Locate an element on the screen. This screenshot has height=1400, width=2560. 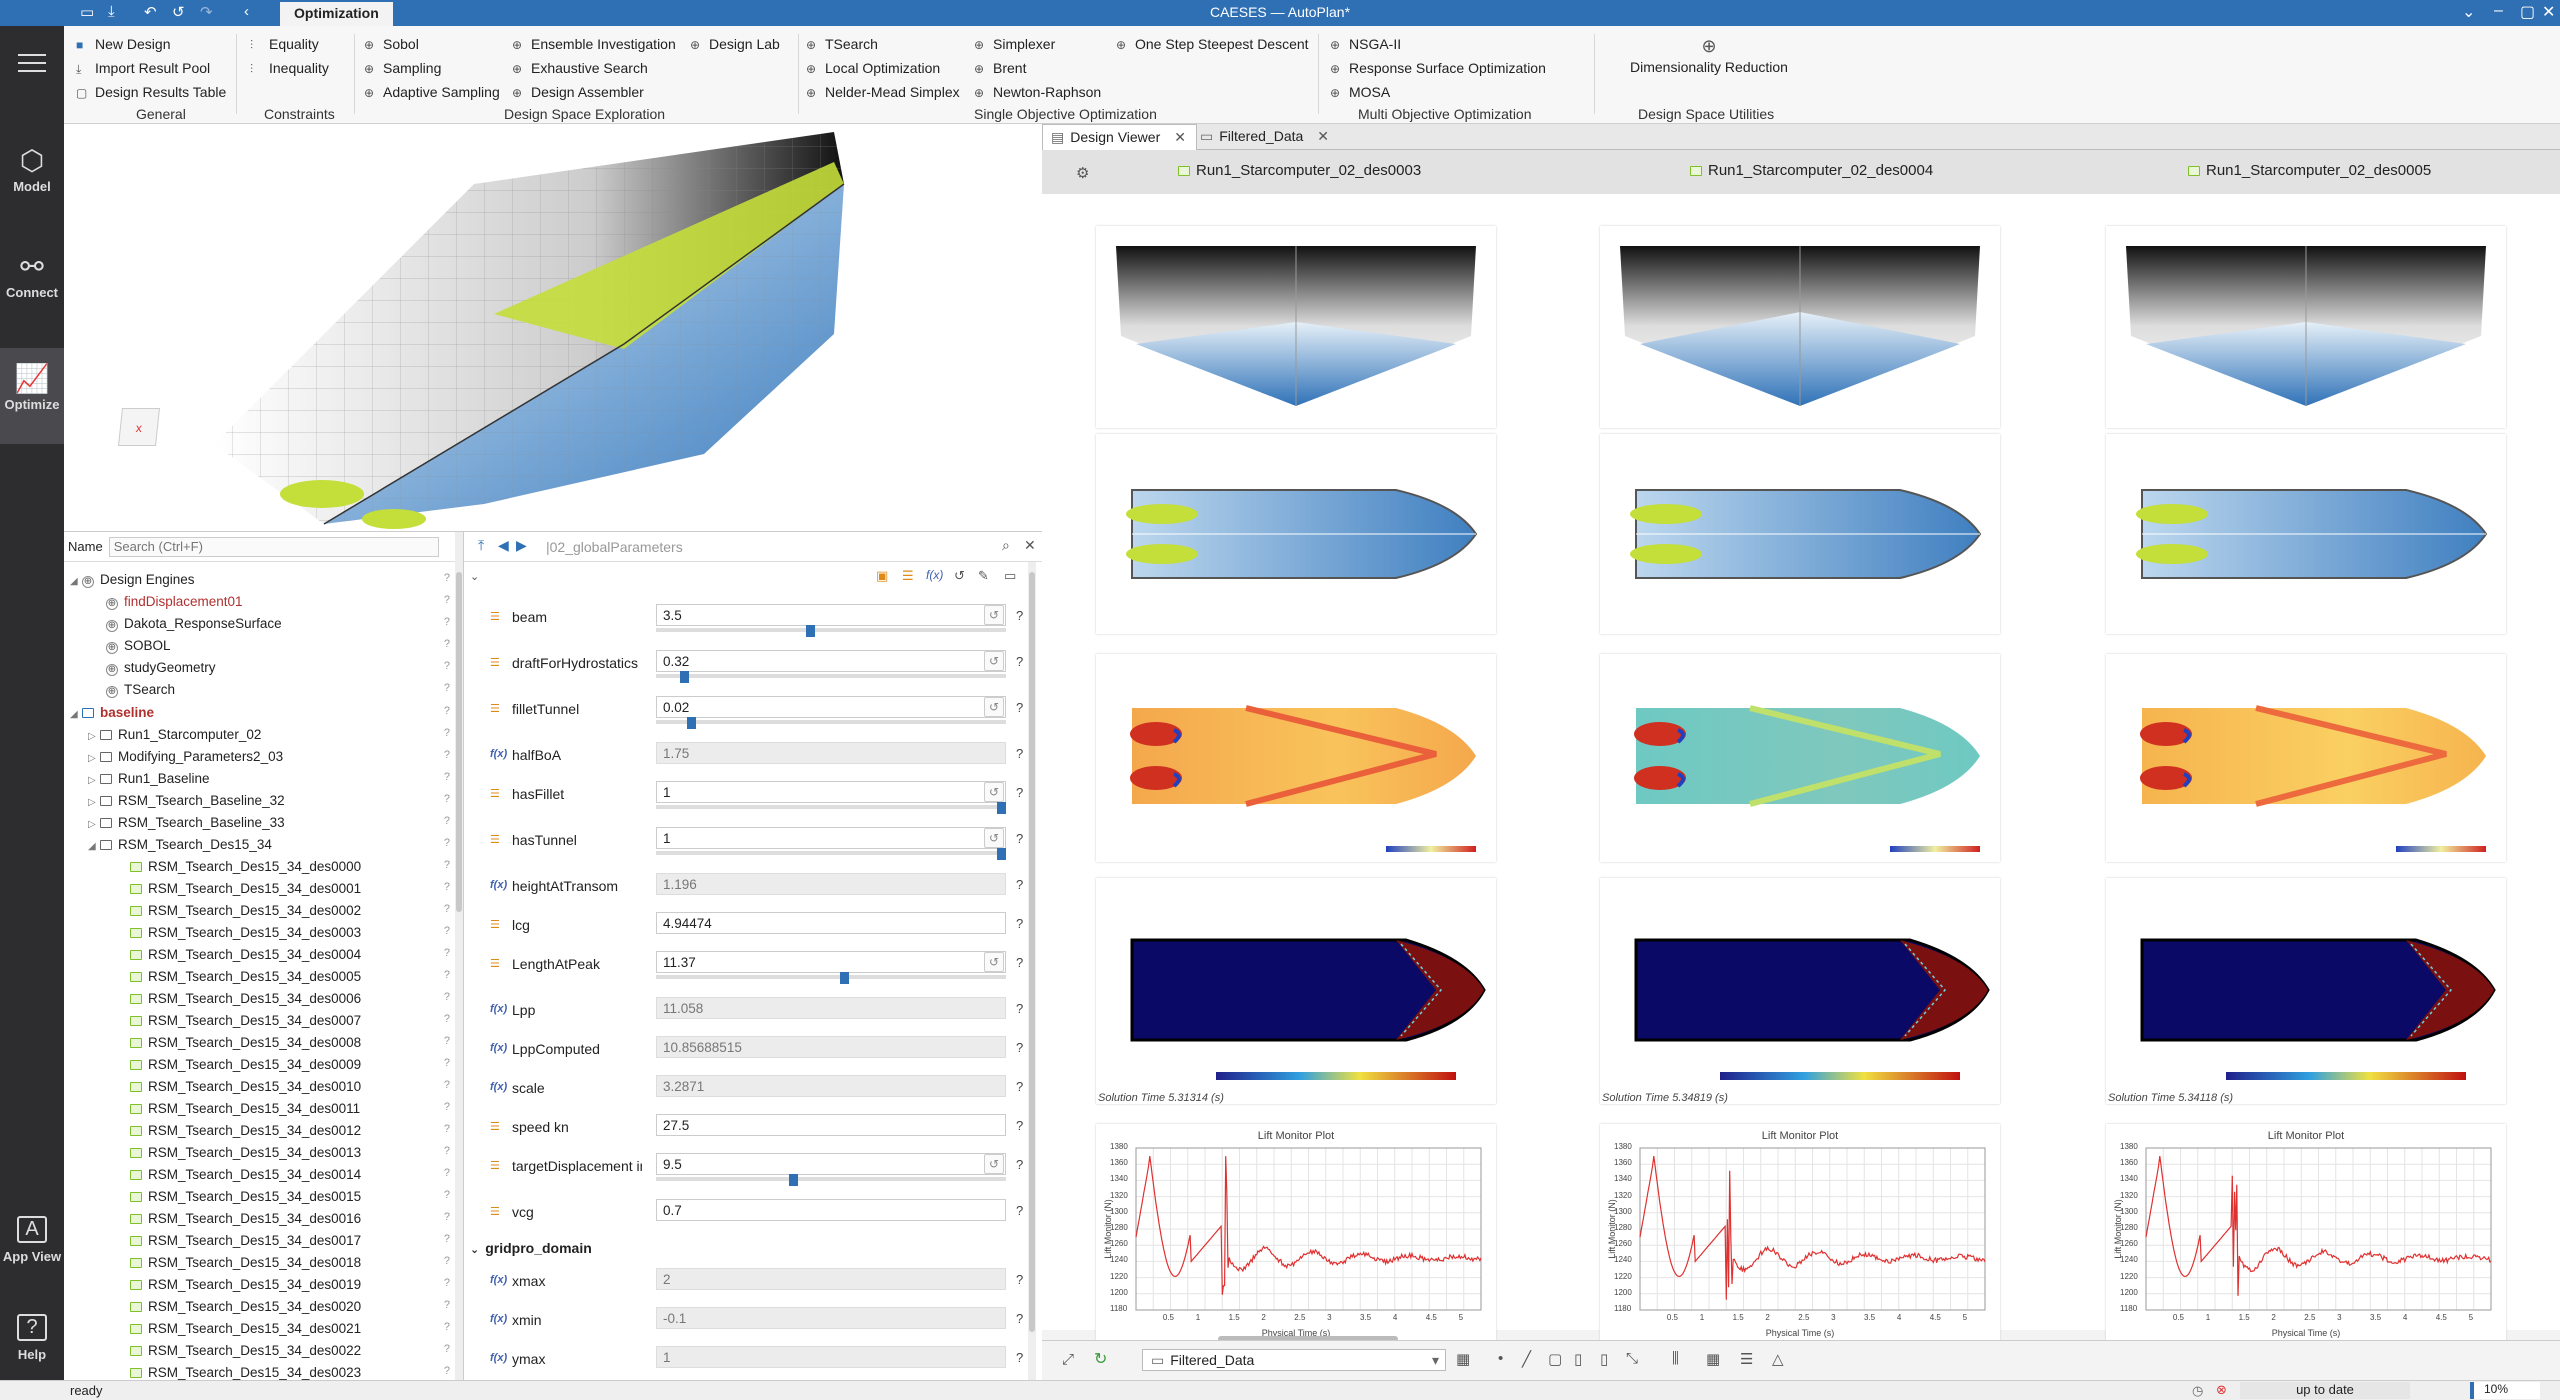
ensemble-investigation-button: ⊕ Ensemble Investigation is located at coordinates (594, 44).